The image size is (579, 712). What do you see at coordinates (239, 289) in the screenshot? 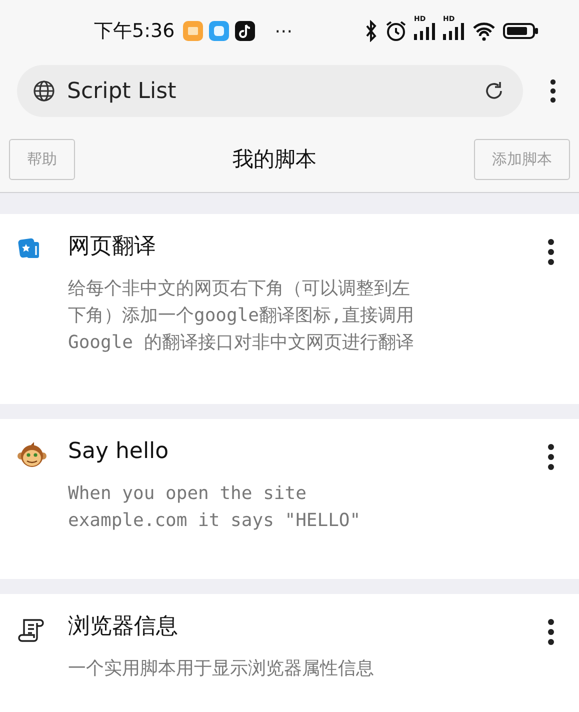
I see `description-line: 给每个非中文的网页右下角（可以调整到左` at bounding box center [239, 289].